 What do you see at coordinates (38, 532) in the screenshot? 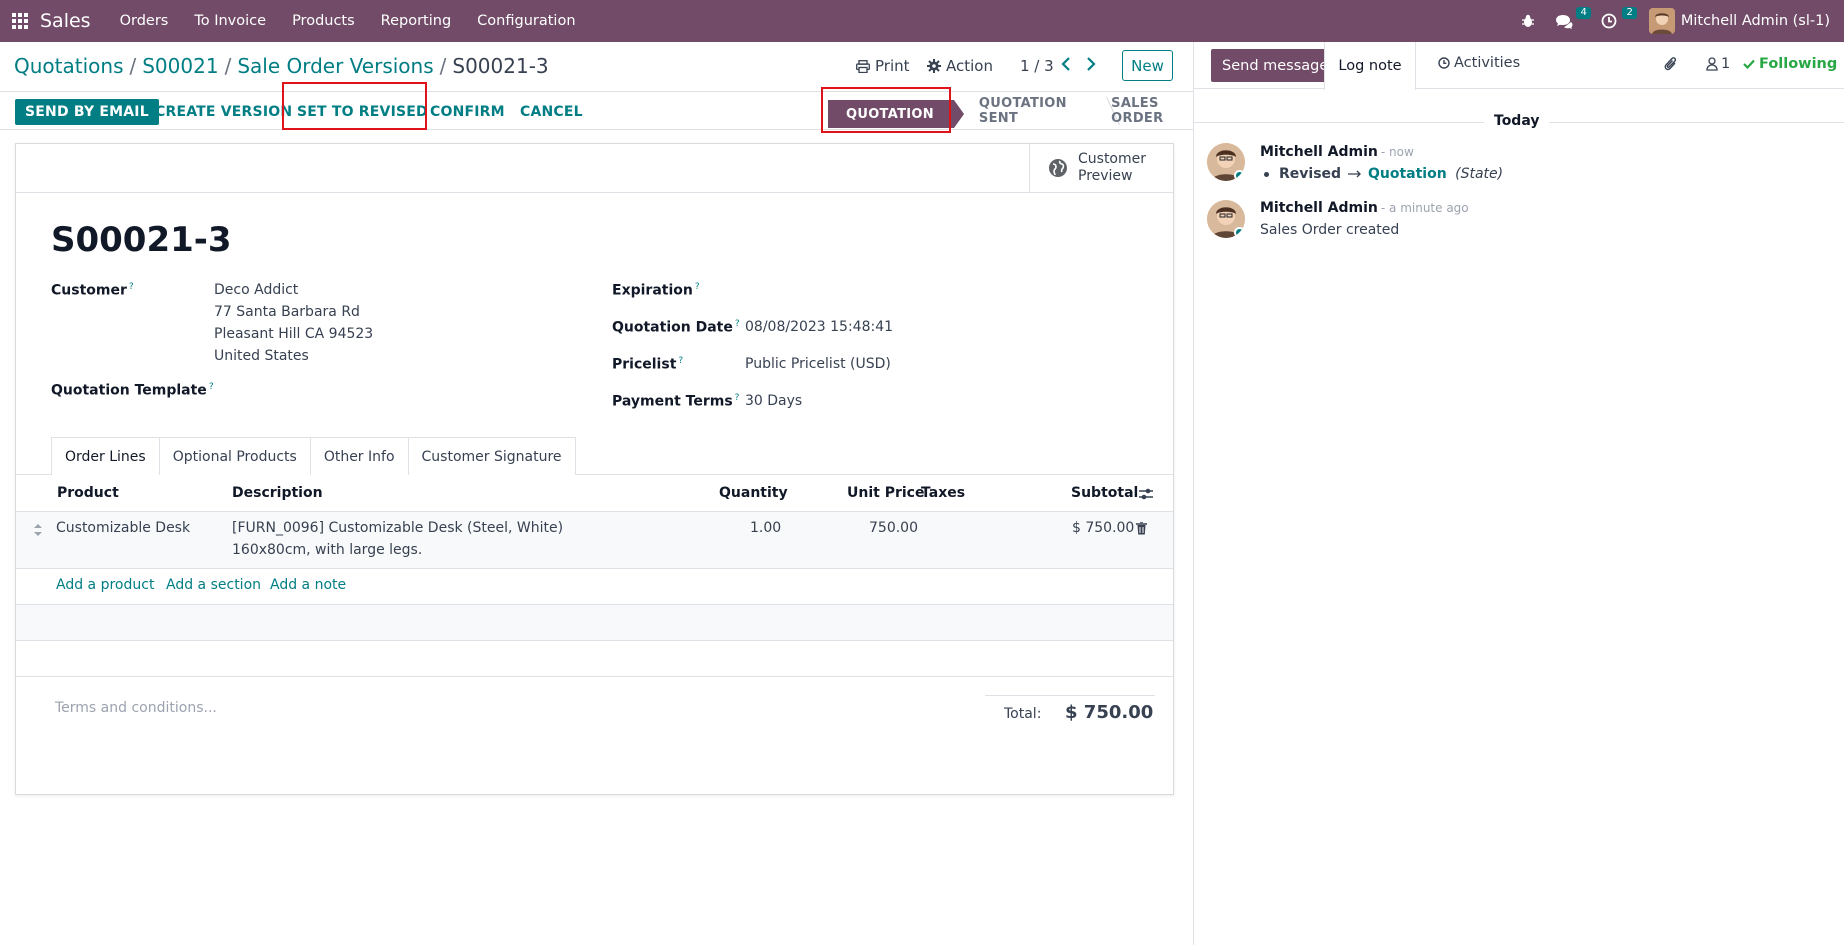
I see `drag-handle-icon` at bounding box center [38, 532].